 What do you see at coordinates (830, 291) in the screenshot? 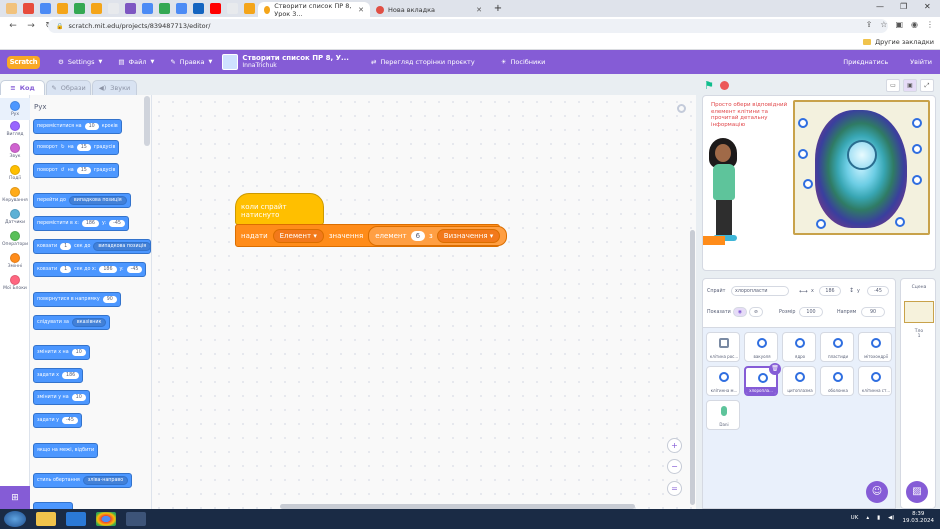
I see `x-position-input: 186` at bounding box center [830, 291].